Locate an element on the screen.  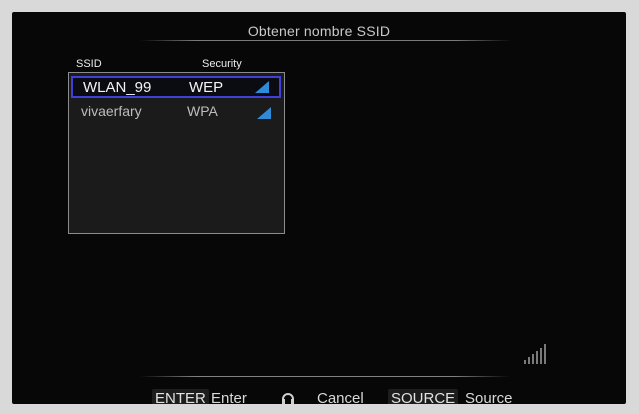
cancel-label: Cancel is located at coordinates (340, 397).